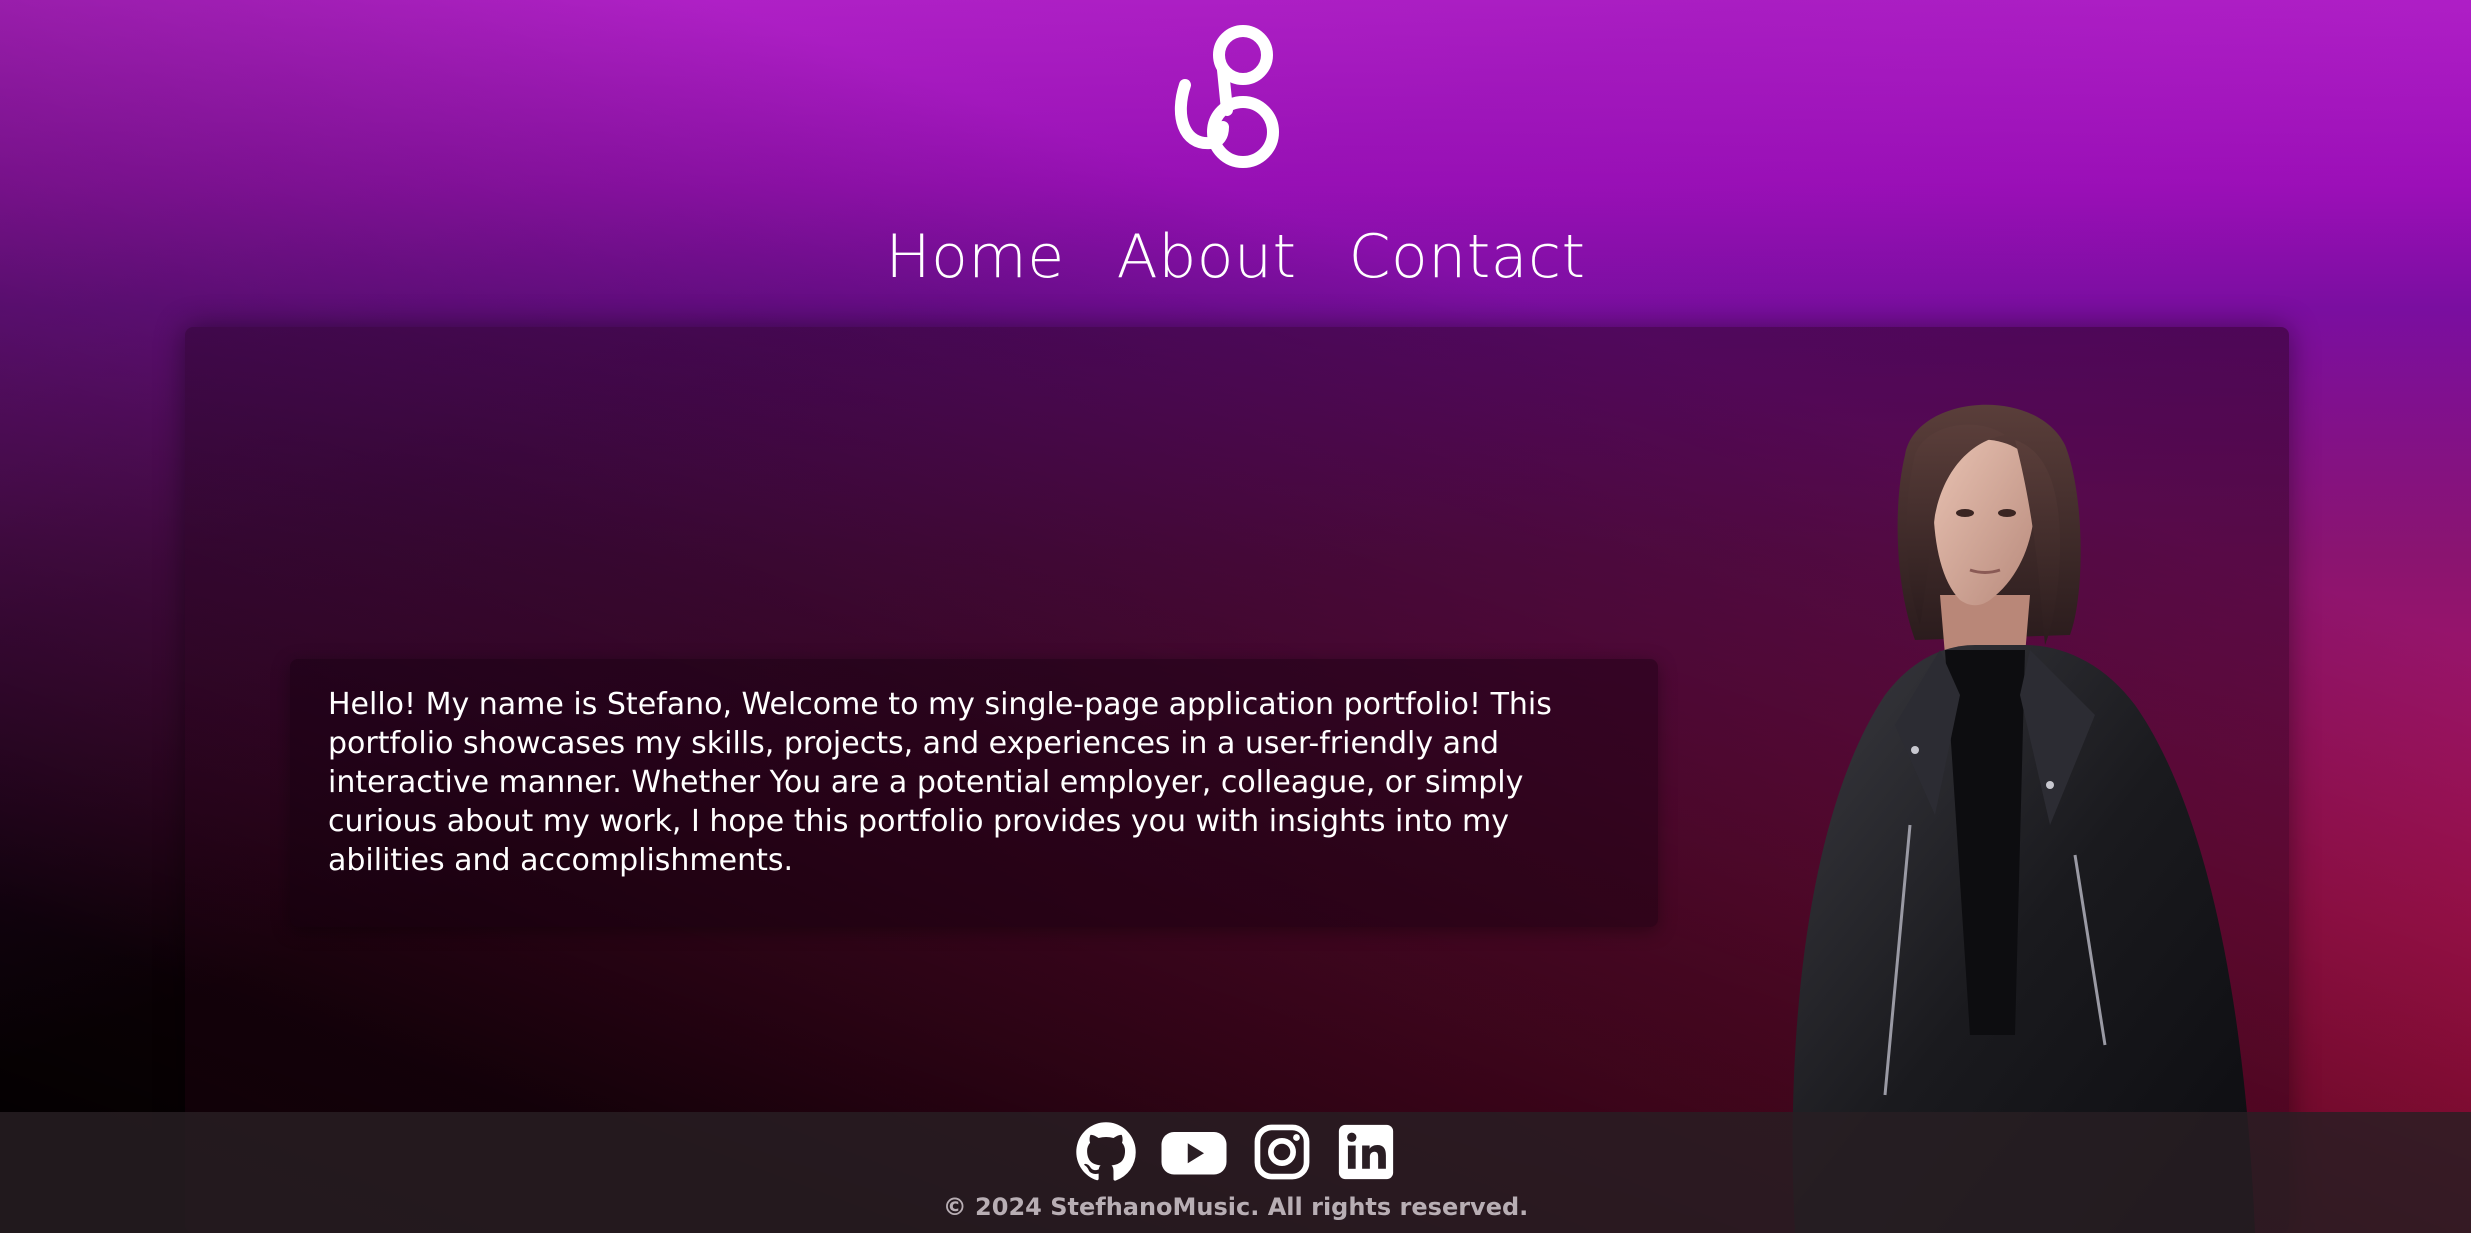  Describe the element at coordinates (974, 257) in the screenshot. I see `nav-home-link: Home` at that location.